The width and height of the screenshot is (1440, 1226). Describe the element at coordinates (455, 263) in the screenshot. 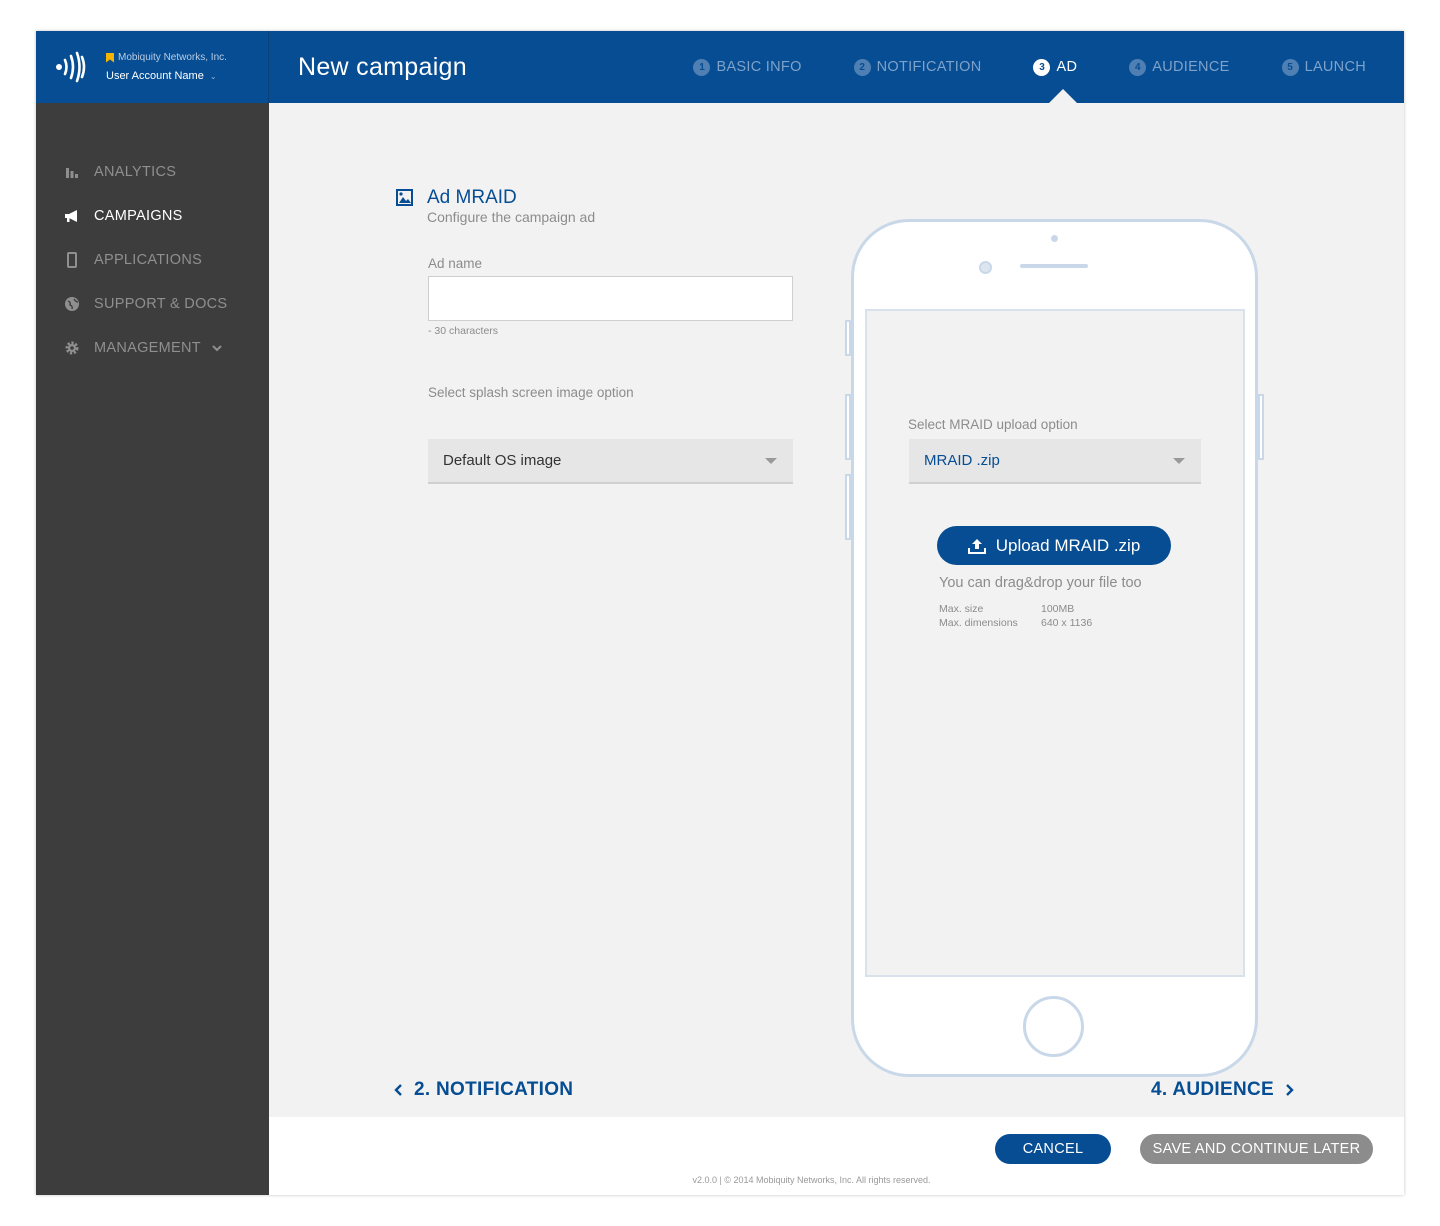

I see `ad-name-label: Ad name` at that location.